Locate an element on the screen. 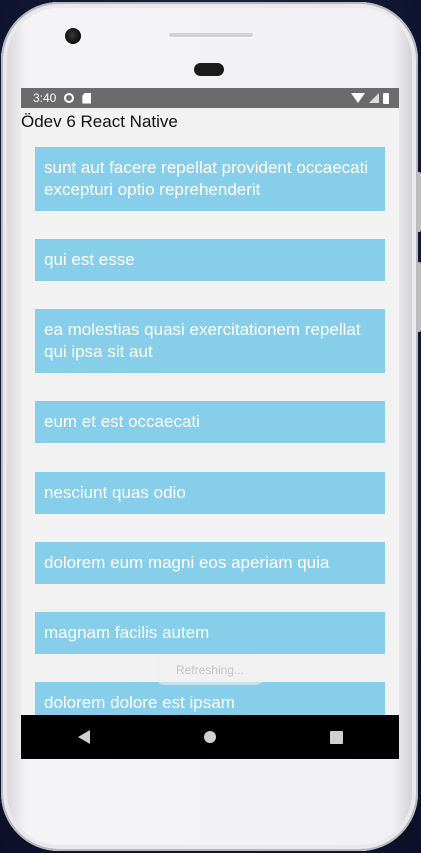 Image resolution: width=421 pixels, height=853 pixels. list-item-title: dolorem eum magni eos aperiam quia is located at coordinates (187, 562).